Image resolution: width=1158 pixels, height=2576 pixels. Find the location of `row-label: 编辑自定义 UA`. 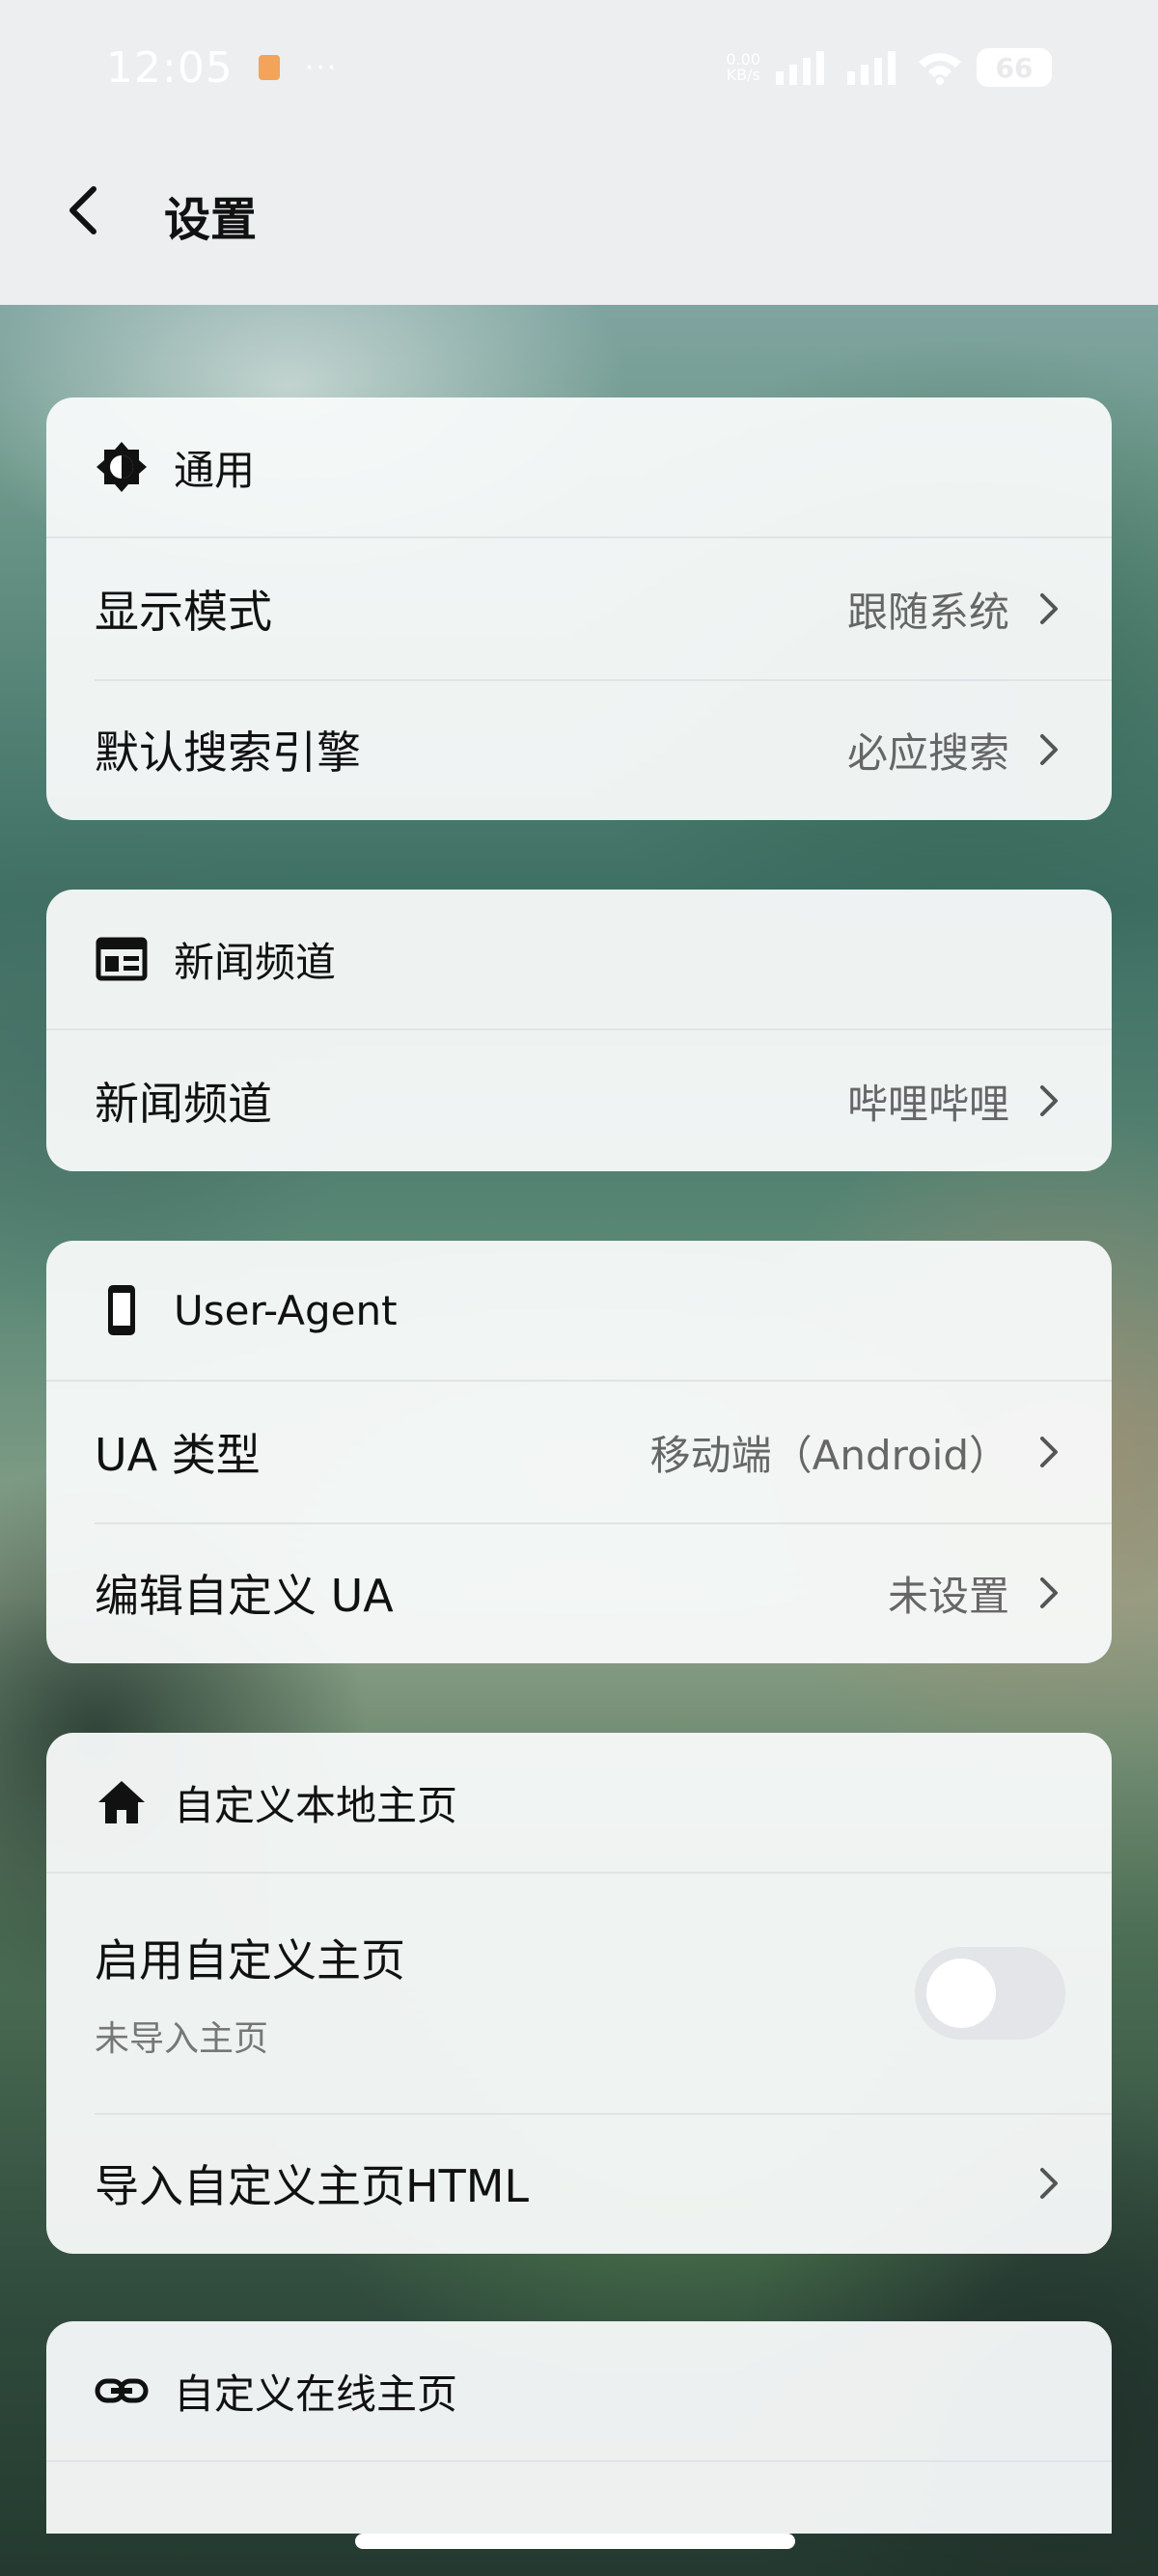

row-label: 编辑自定义 UA is located at coordinates (244, 1596).